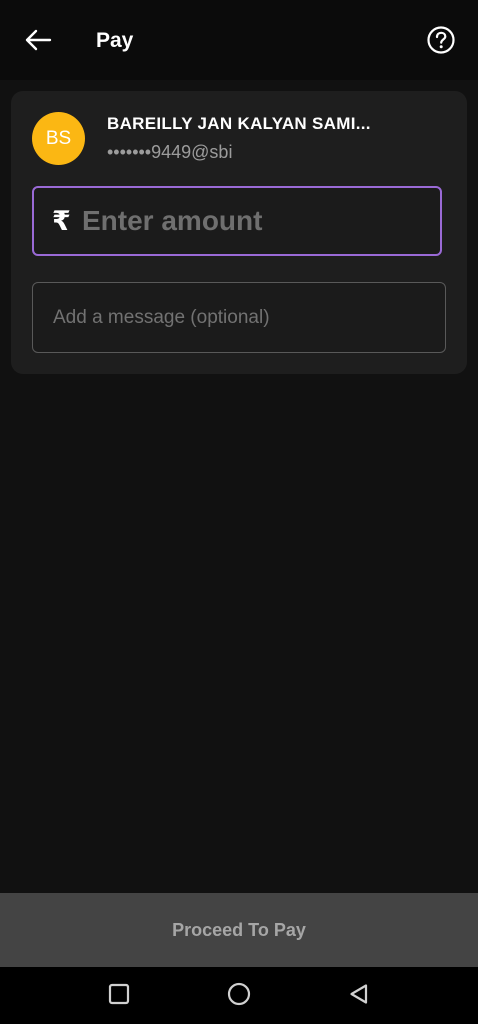 This screenshot has height=1024, width=478. What do you see at coordinates (61, 221) in the screenshot?
I see `rupee-icon: ₹` at bounding box center [61, 221].